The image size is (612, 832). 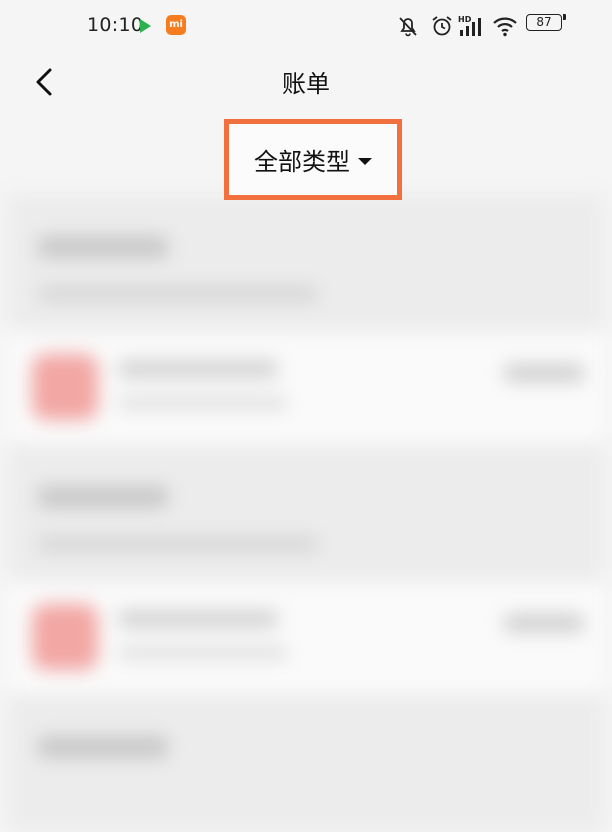 I want to click on mute-icon, so click(x=408, y=28).